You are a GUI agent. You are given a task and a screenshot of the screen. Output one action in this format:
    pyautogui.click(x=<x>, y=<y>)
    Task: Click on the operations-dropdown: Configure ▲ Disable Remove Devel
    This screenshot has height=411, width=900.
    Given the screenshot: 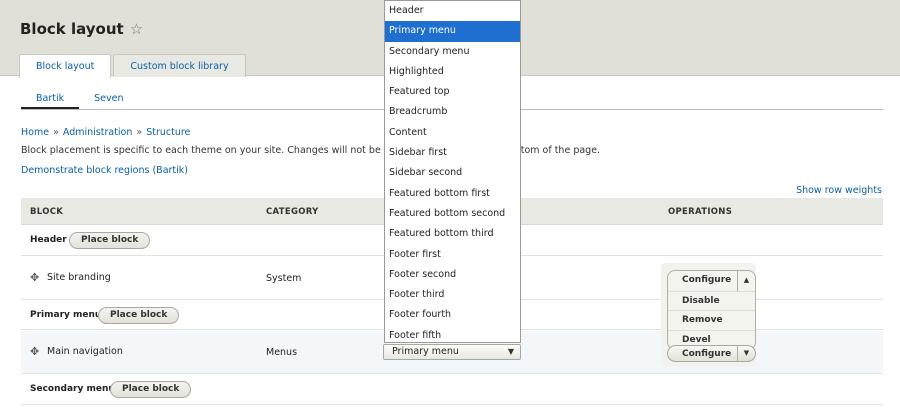 What is the action you would take?
    pyautogui.click(x=711, y=310)
    